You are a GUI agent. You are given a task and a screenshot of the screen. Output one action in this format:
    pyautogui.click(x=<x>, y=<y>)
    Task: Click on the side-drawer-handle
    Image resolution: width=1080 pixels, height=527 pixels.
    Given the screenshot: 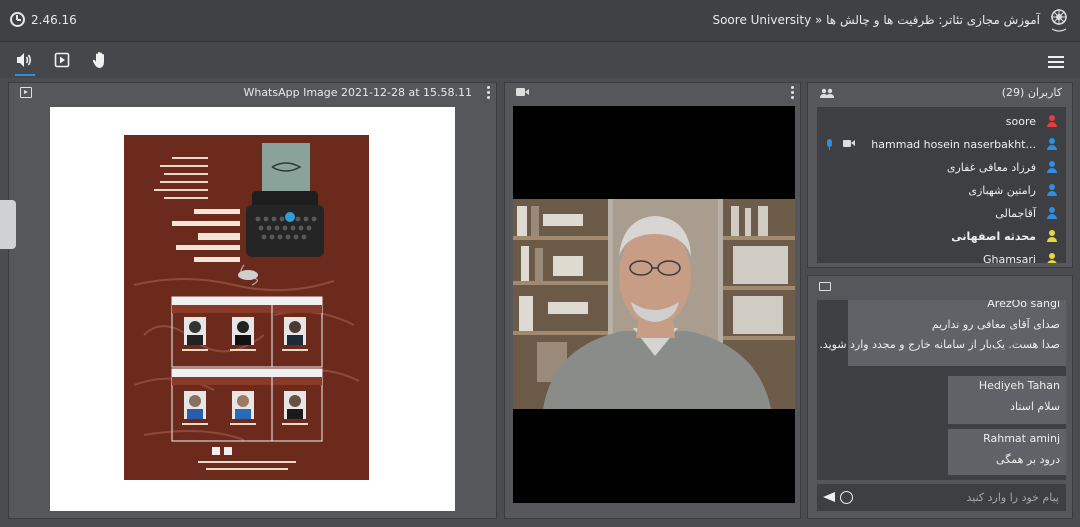 What is the action you would take?
    pyautogui.click(x=8, y=224)
    